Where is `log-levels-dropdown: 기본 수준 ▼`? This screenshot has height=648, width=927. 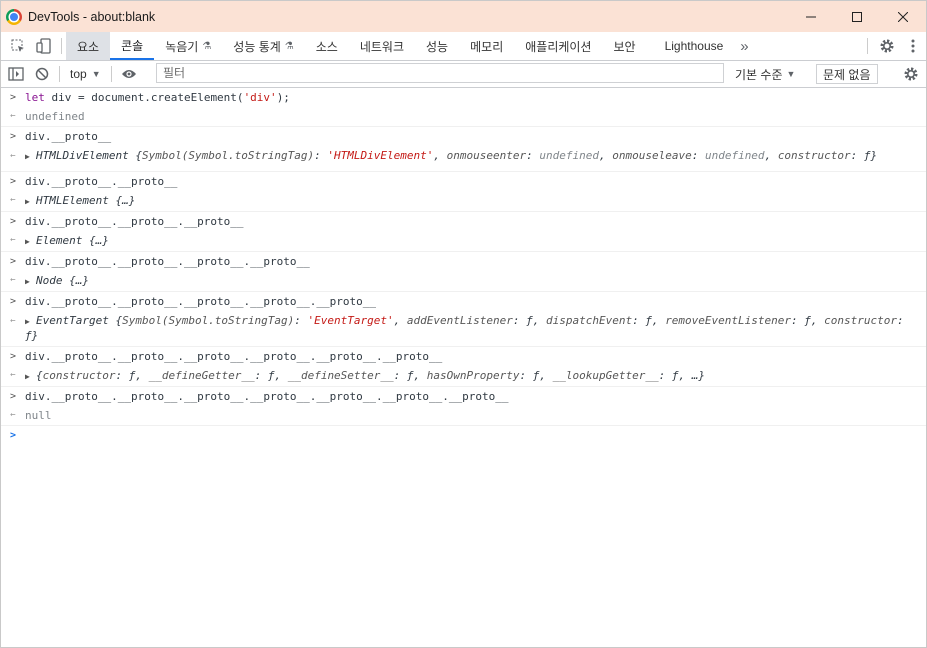 log-levels-dropdown: 기본 수준 ▼ is located at coordinates (765, 74).